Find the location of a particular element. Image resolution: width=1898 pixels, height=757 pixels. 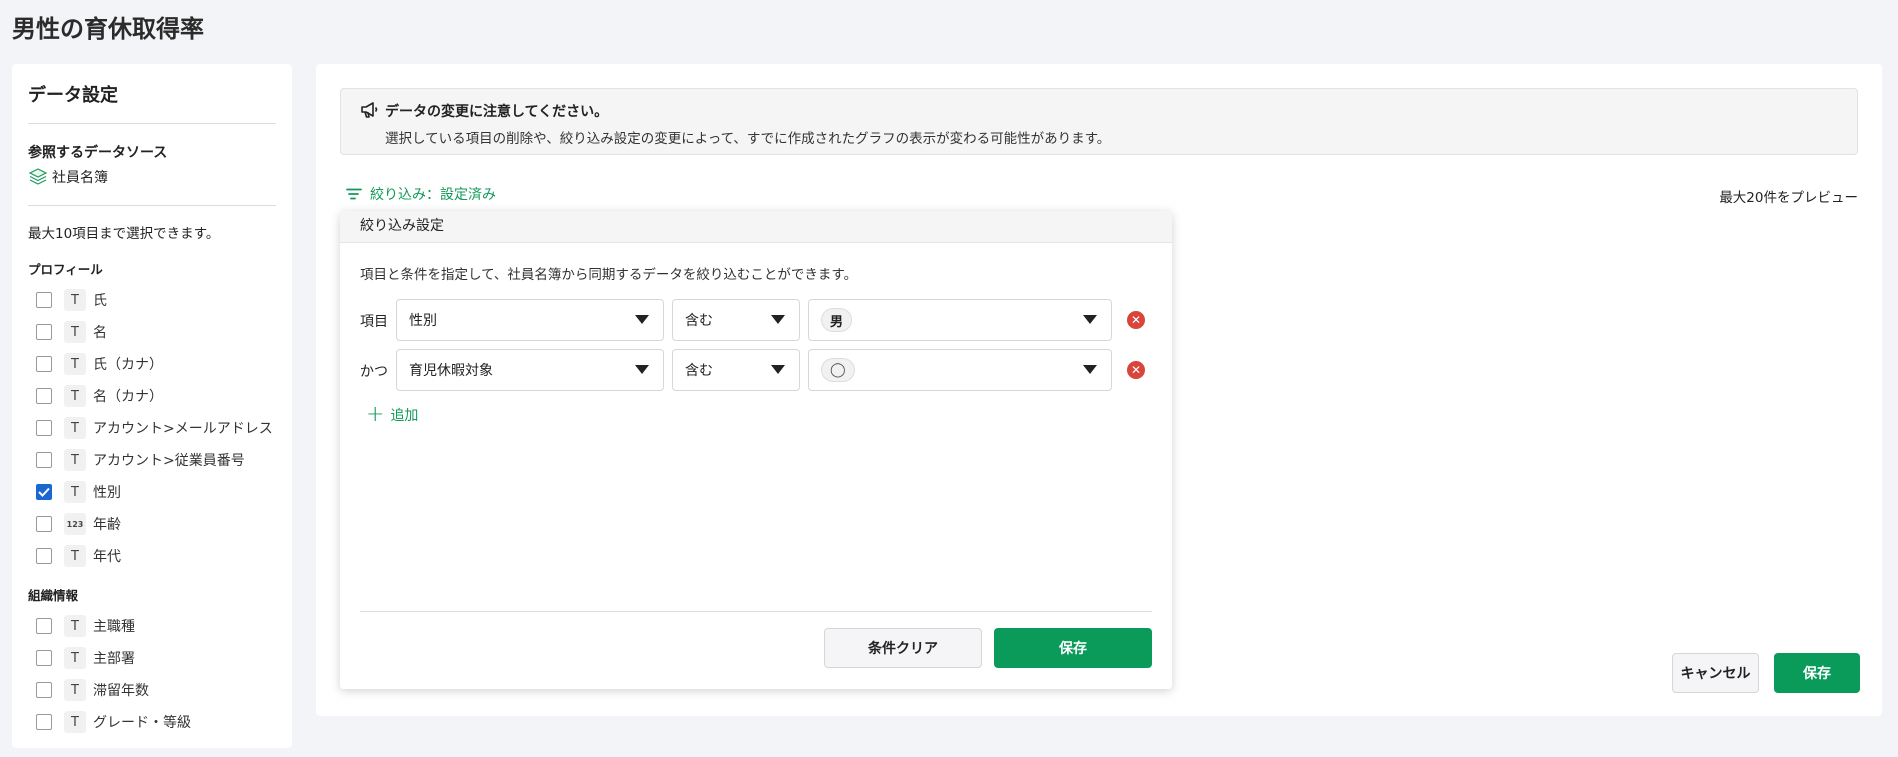

field-row: T 滞留年数 is located at coordinates (92, 690).